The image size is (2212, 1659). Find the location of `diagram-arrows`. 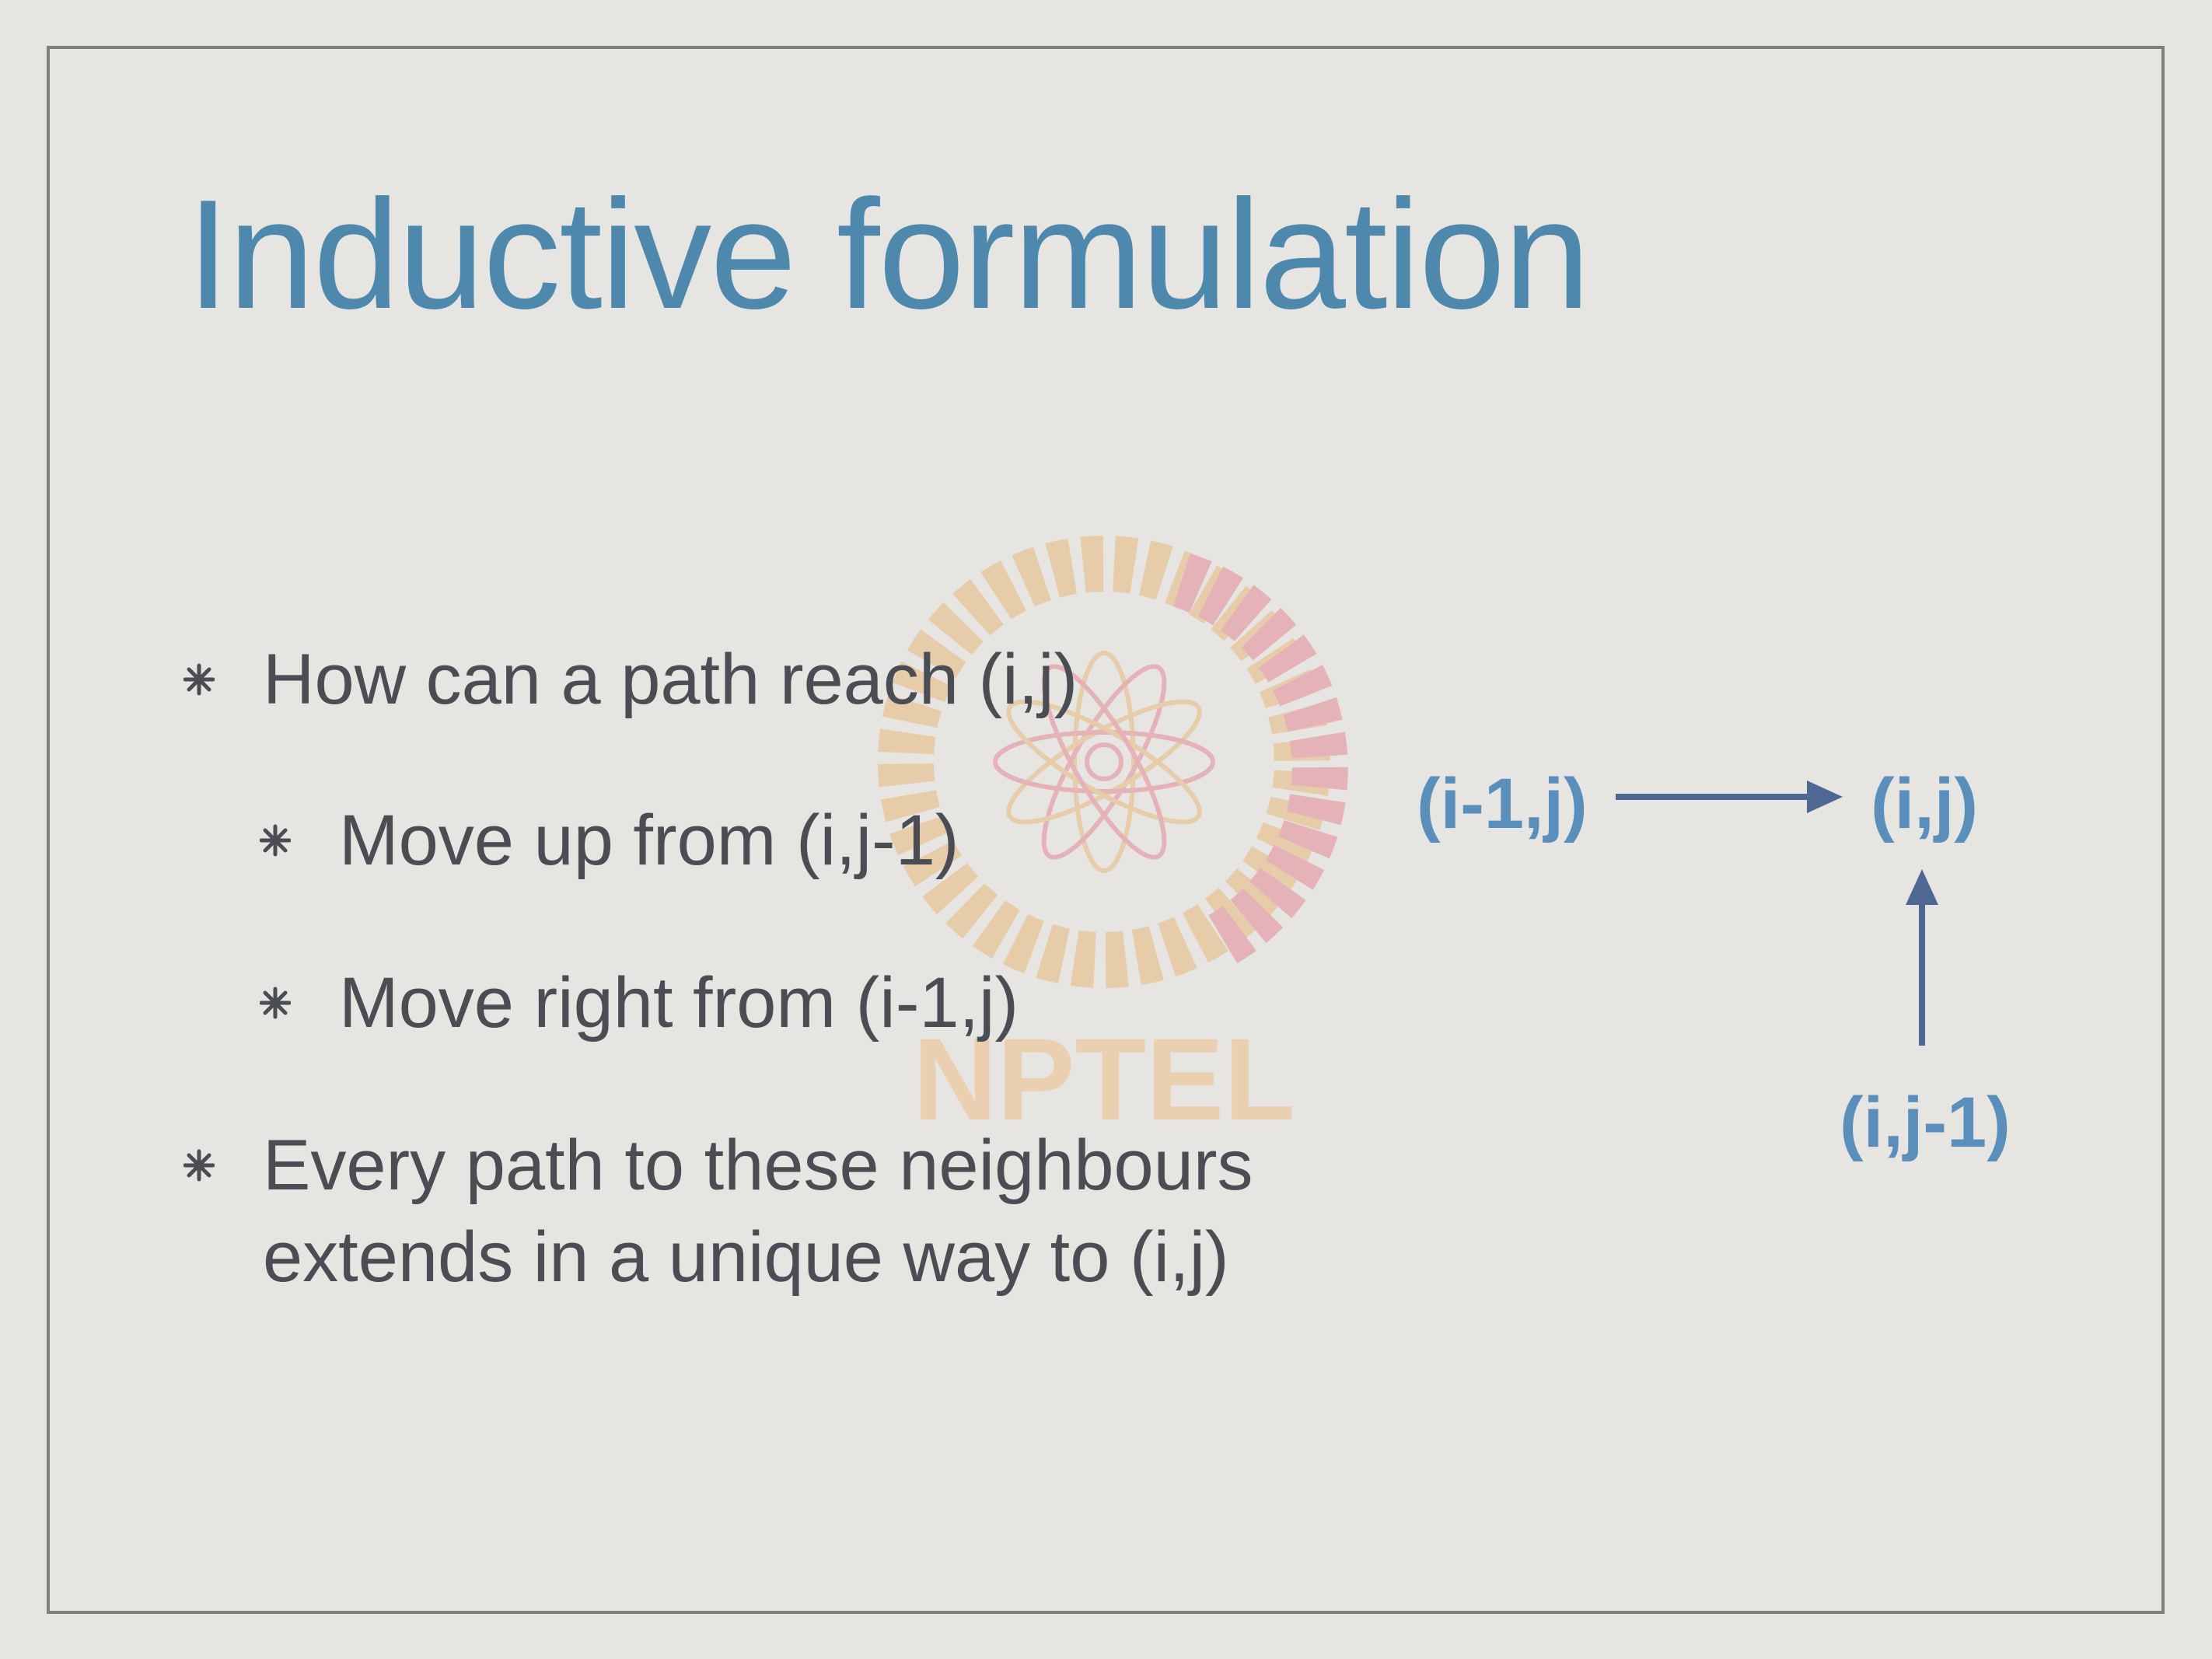

diagram-arrows is located at coordinates (1777, 913).